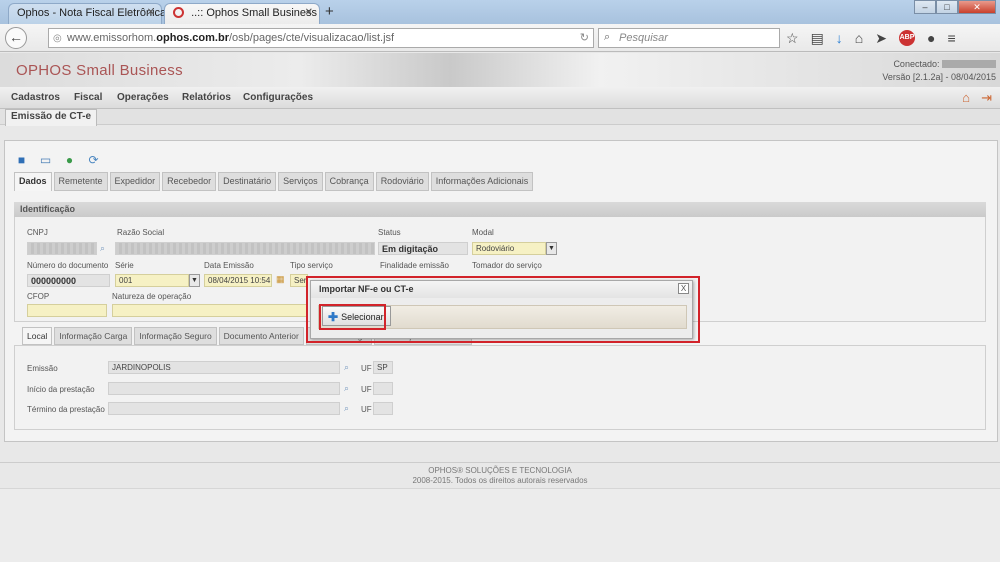  I want to click on menu-operacoes: Operações, so click(143, 97).